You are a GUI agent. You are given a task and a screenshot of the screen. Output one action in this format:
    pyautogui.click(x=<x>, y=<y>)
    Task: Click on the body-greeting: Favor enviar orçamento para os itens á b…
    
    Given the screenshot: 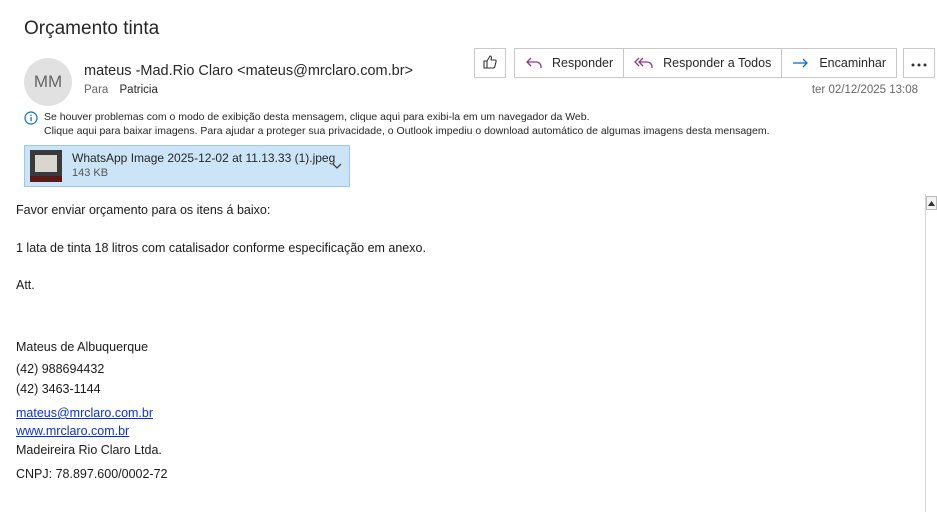 What is the action you would take?
    pyautogui.click(x=143, y=210)
    